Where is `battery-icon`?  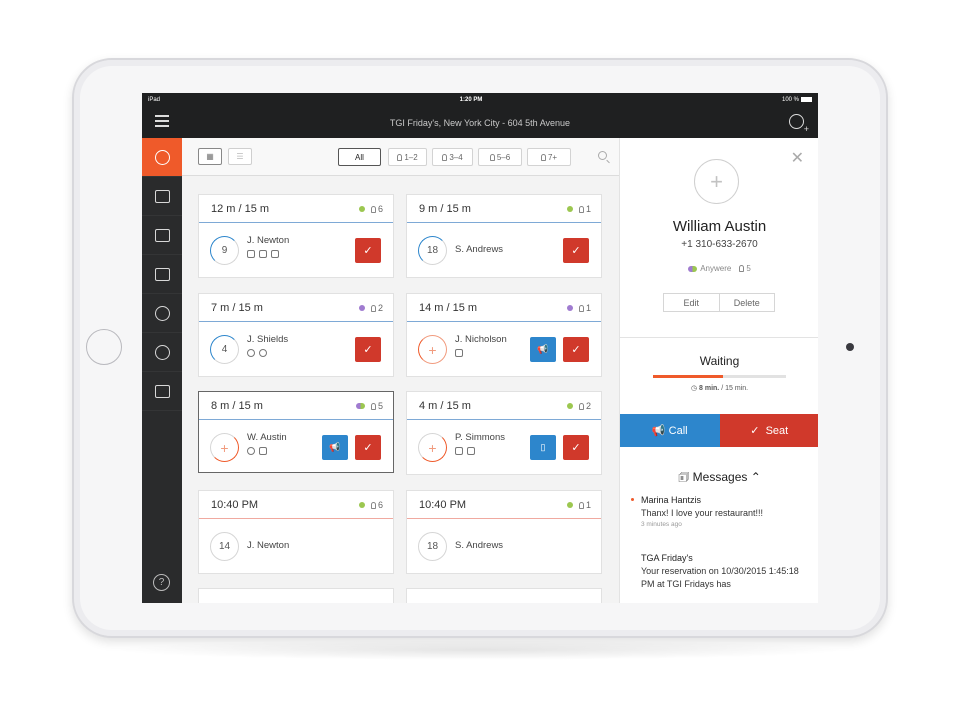 battery-icon is located at coordinates (806, 99).